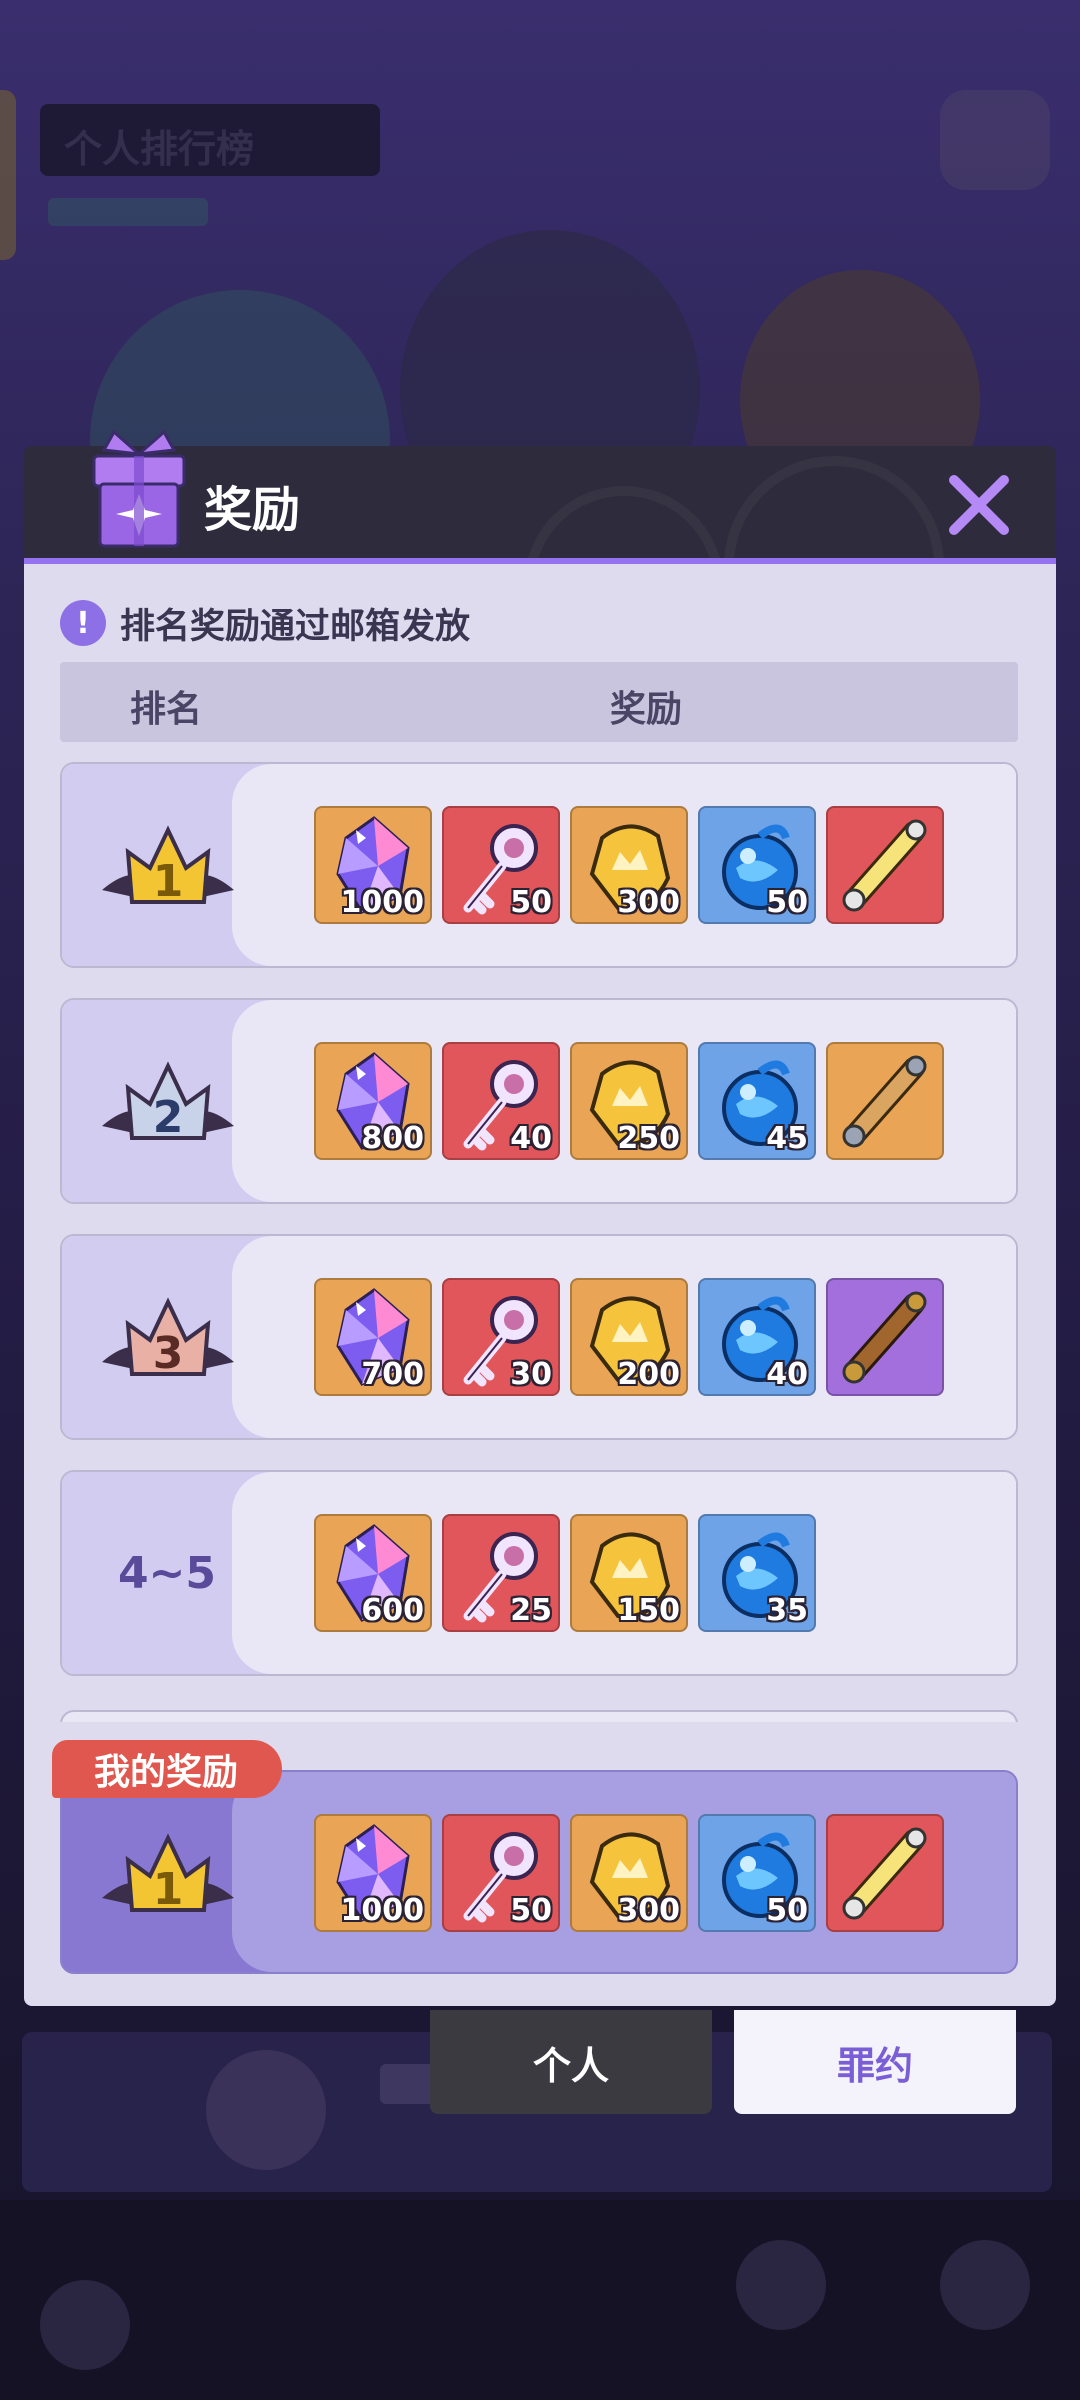 This screenshot has width=1080, height=2400. Describe the element at coordinates (266, 2110) in the screenshot. I see `avatar` at that location.